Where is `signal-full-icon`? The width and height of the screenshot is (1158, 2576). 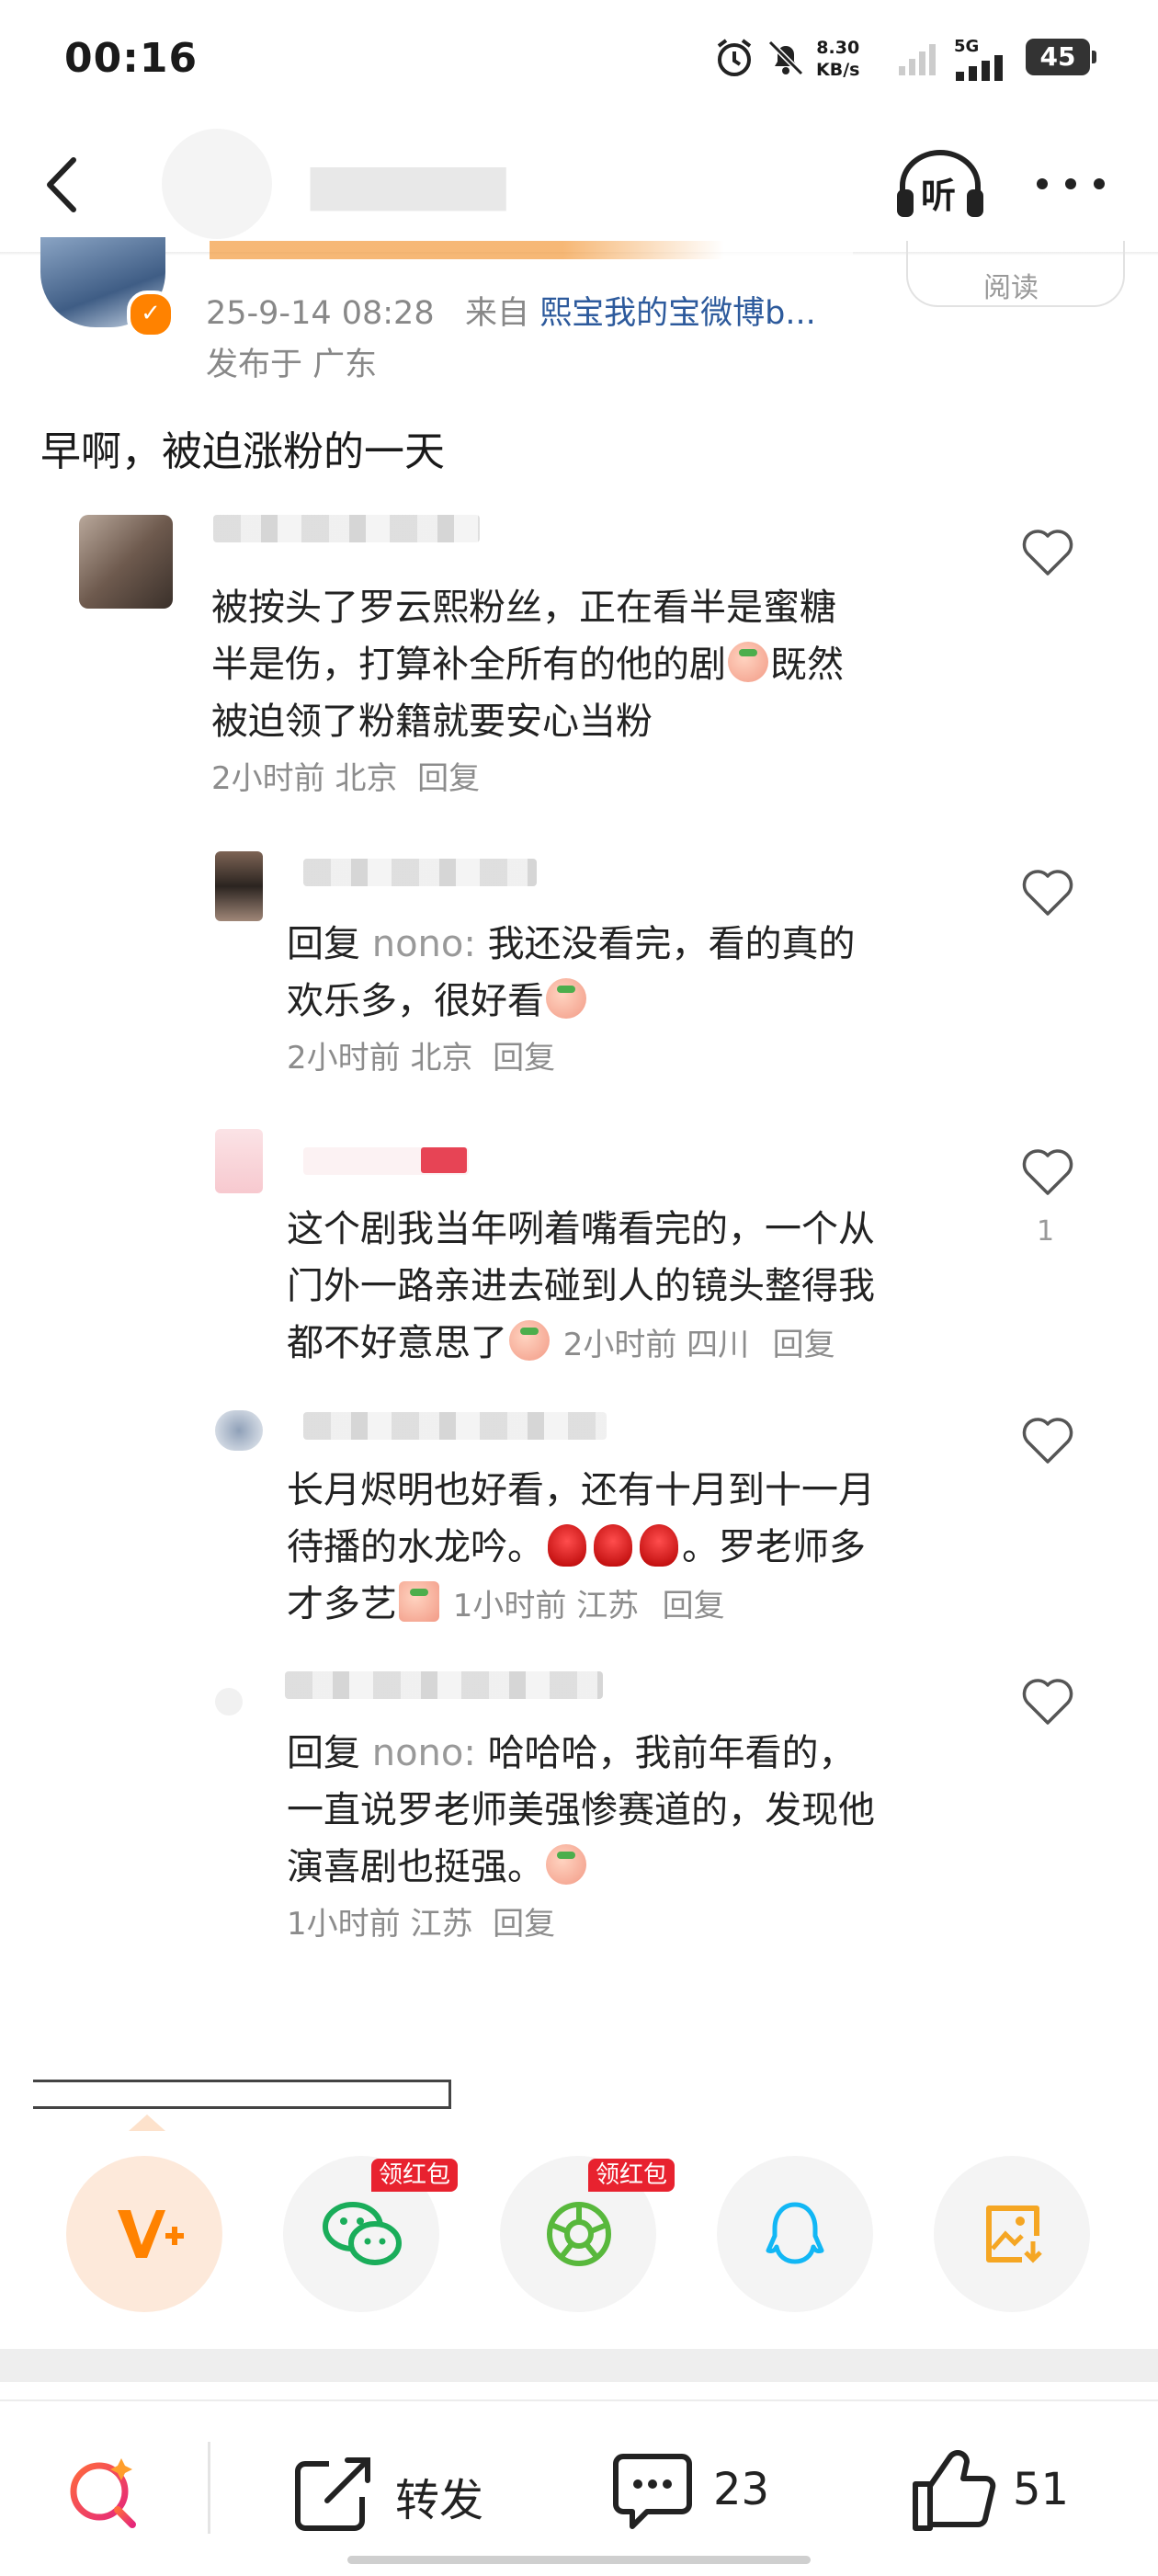
signal-full-icon is located at coordinates (980, 68).